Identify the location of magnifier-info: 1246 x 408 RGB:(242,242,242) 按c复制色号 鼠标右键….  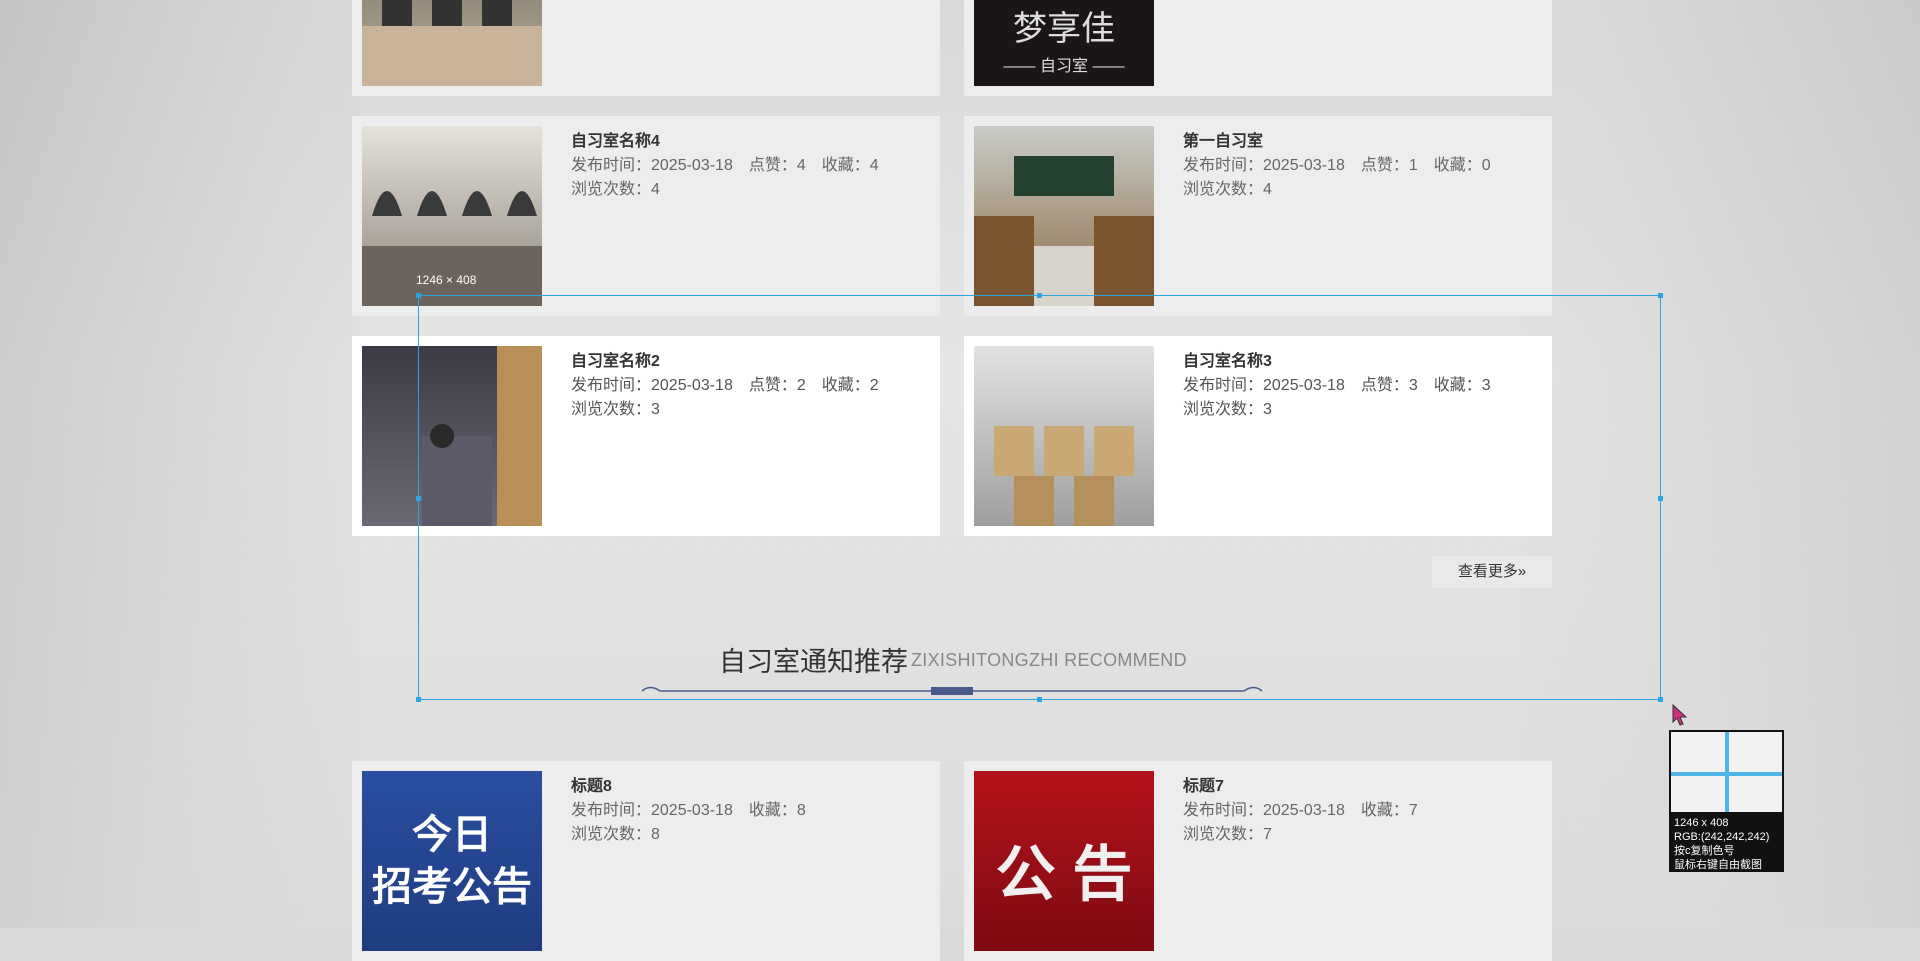
(1721, 844).